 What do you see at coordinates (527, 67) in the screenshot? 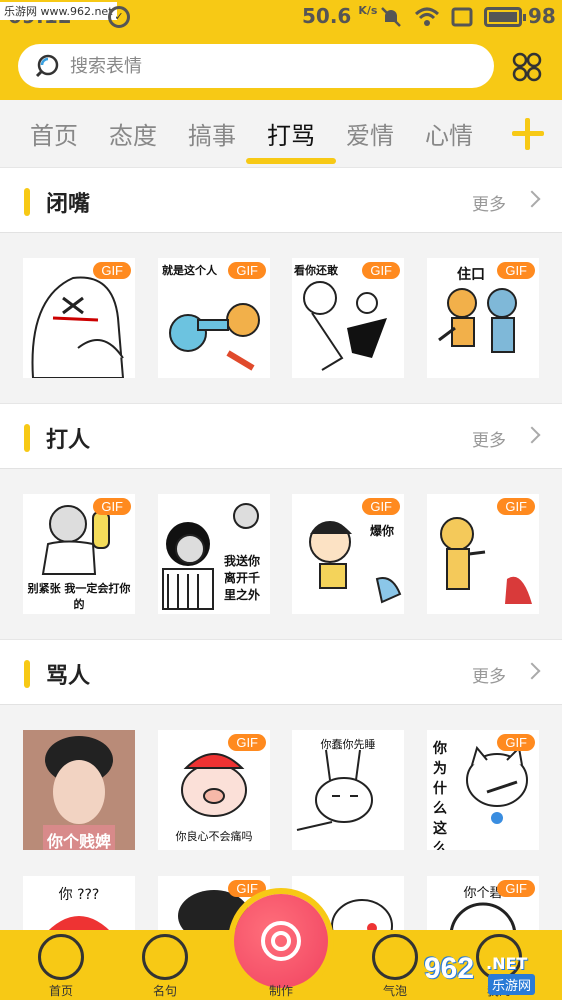
I see `category-grid-icon` at bounding box center [527, 67].